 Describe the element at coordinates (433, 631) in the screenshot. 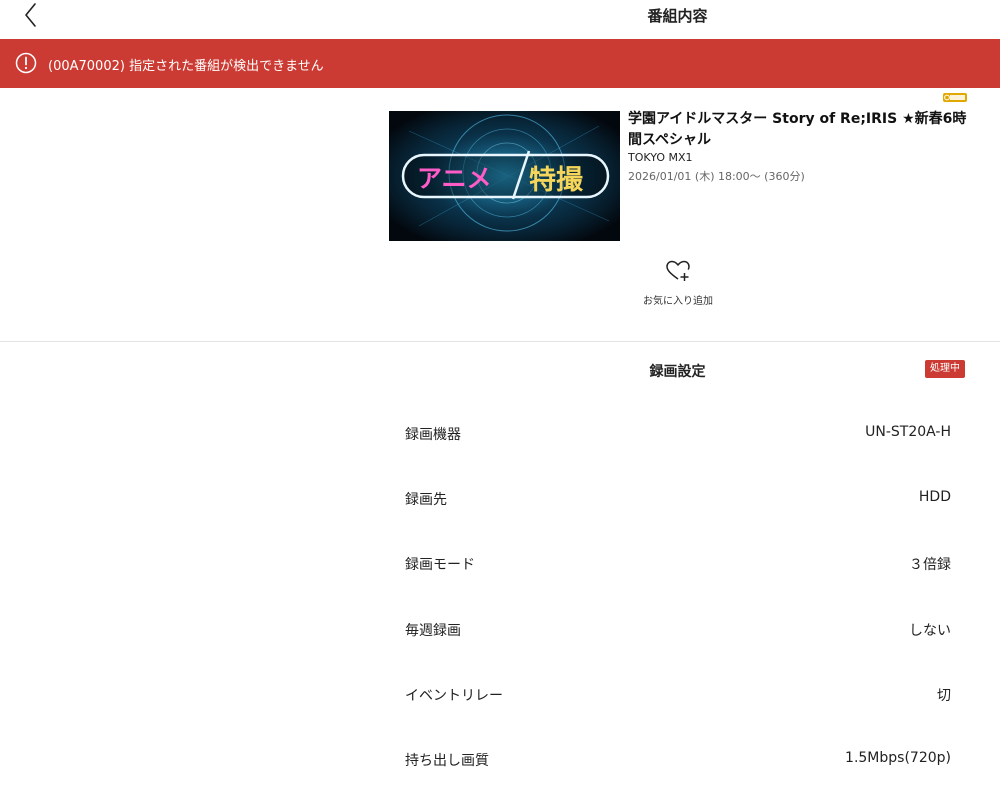

I see `weekly-label: 毎週録画` at that location.